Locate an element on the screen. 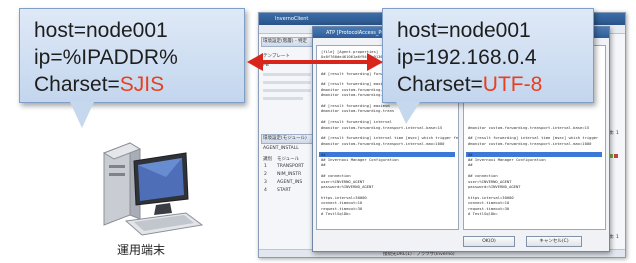  ok-button: OK(O) is located at coordinates (489, 241).